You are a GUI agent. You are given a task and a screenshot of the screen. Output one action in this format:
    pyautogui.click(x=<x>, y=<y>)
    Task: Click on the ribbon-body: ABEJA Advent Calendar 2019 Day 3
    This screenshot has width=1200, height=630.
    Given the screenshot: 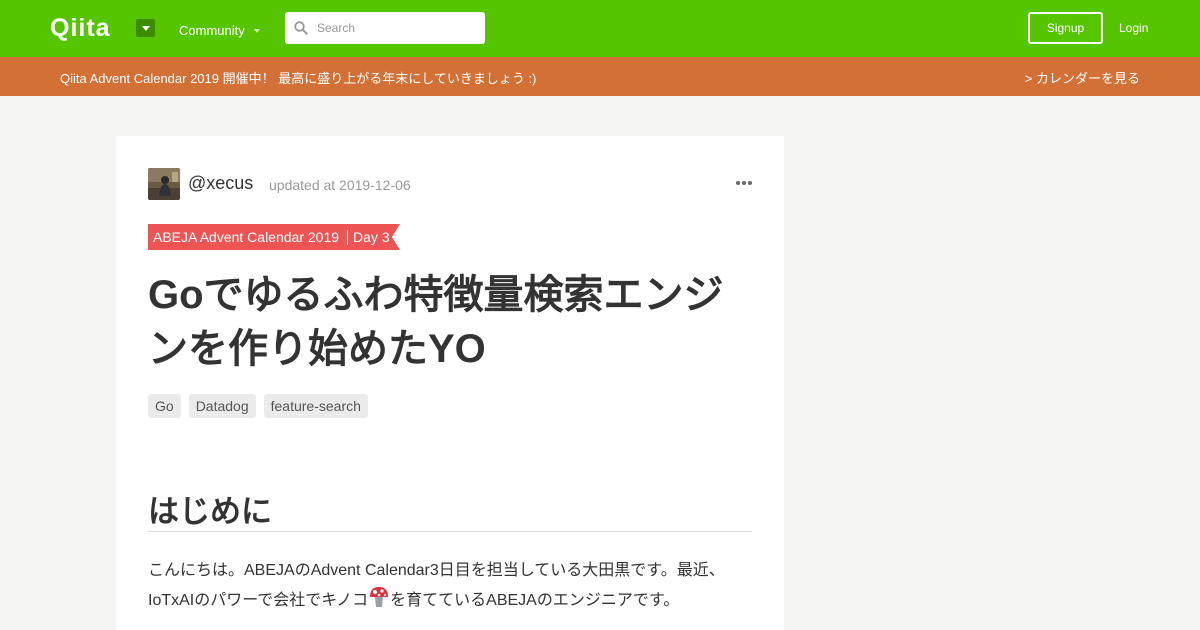 What is the action you would take?
    pyautogui.click(x=270, y=237)
    